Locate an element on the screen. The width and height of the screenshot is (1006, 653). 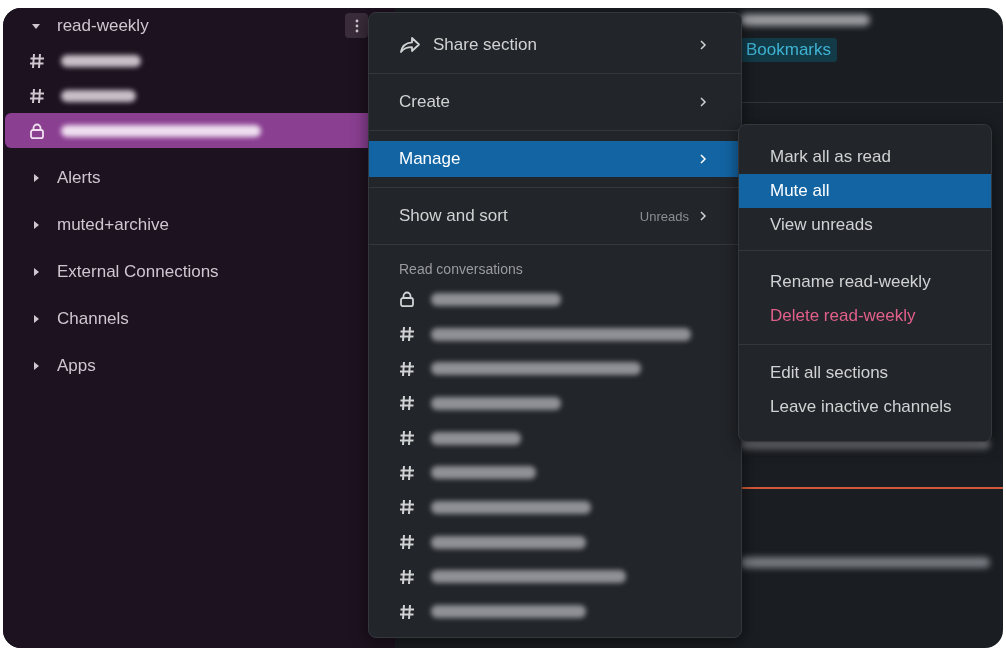
kebab-icon is located at coordinates (356, 25).